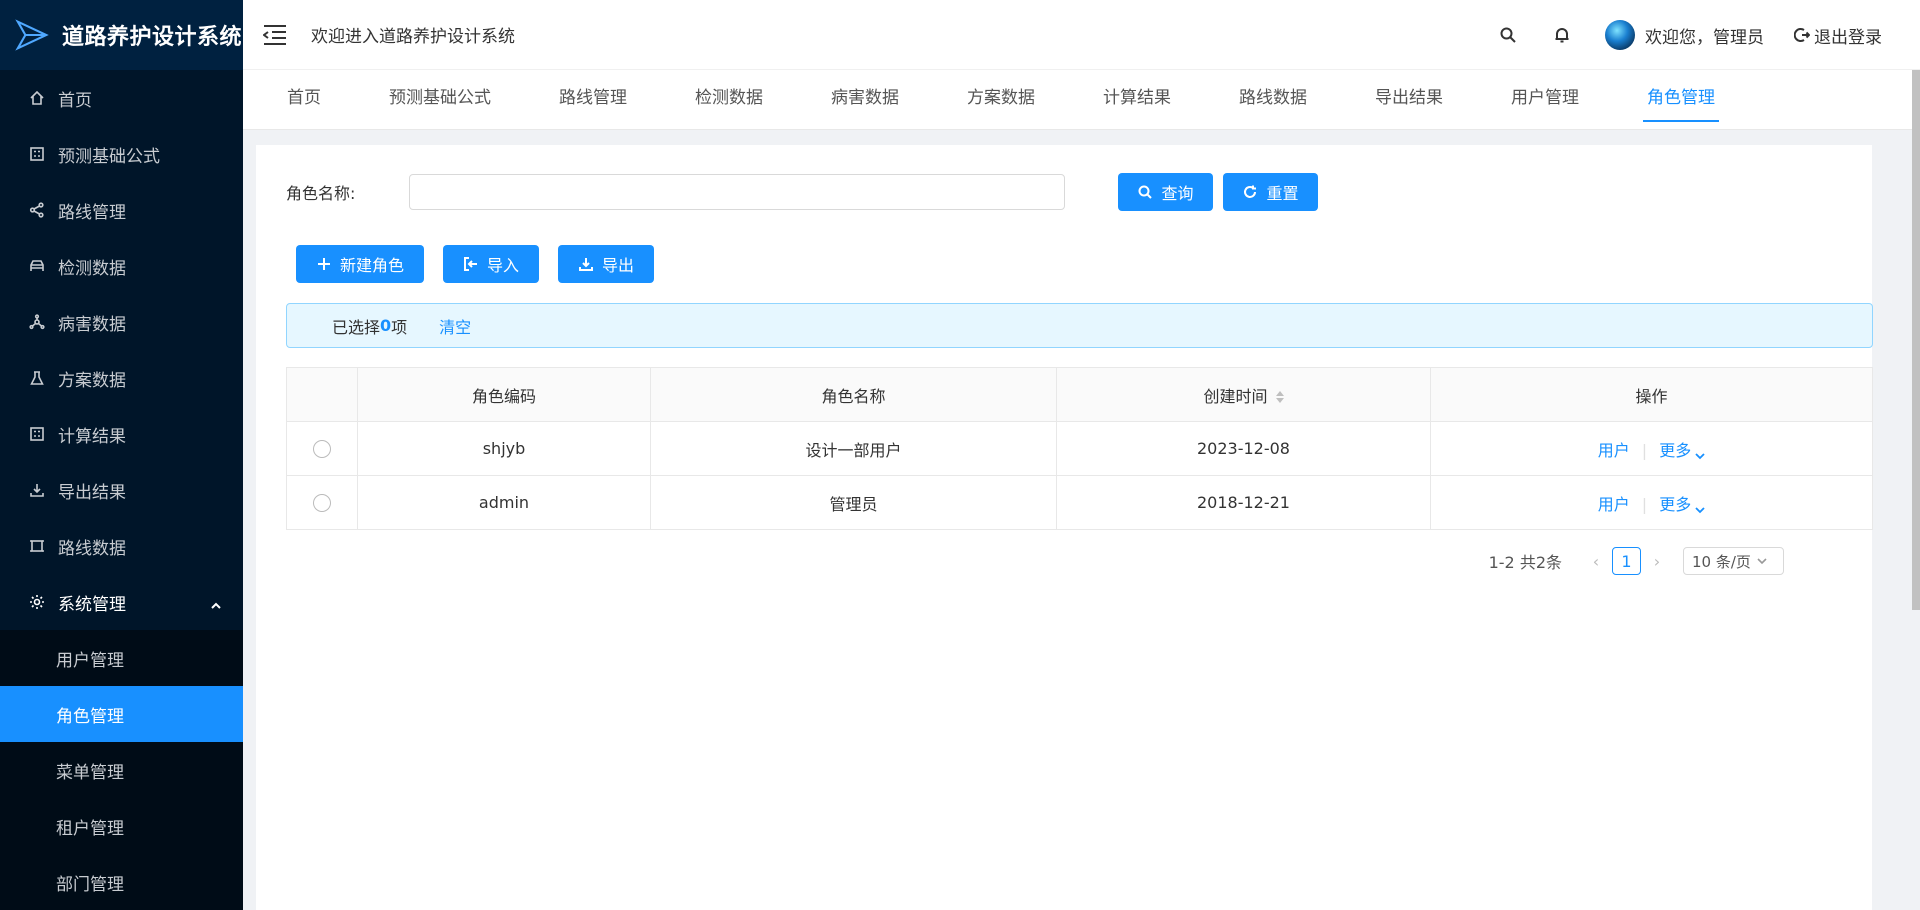 The height and width of the screenshot is (910, 1920). Describe the element at coordinates (1651, 394) in the screenshot. I see `column-header-actions: 操作` at that location.